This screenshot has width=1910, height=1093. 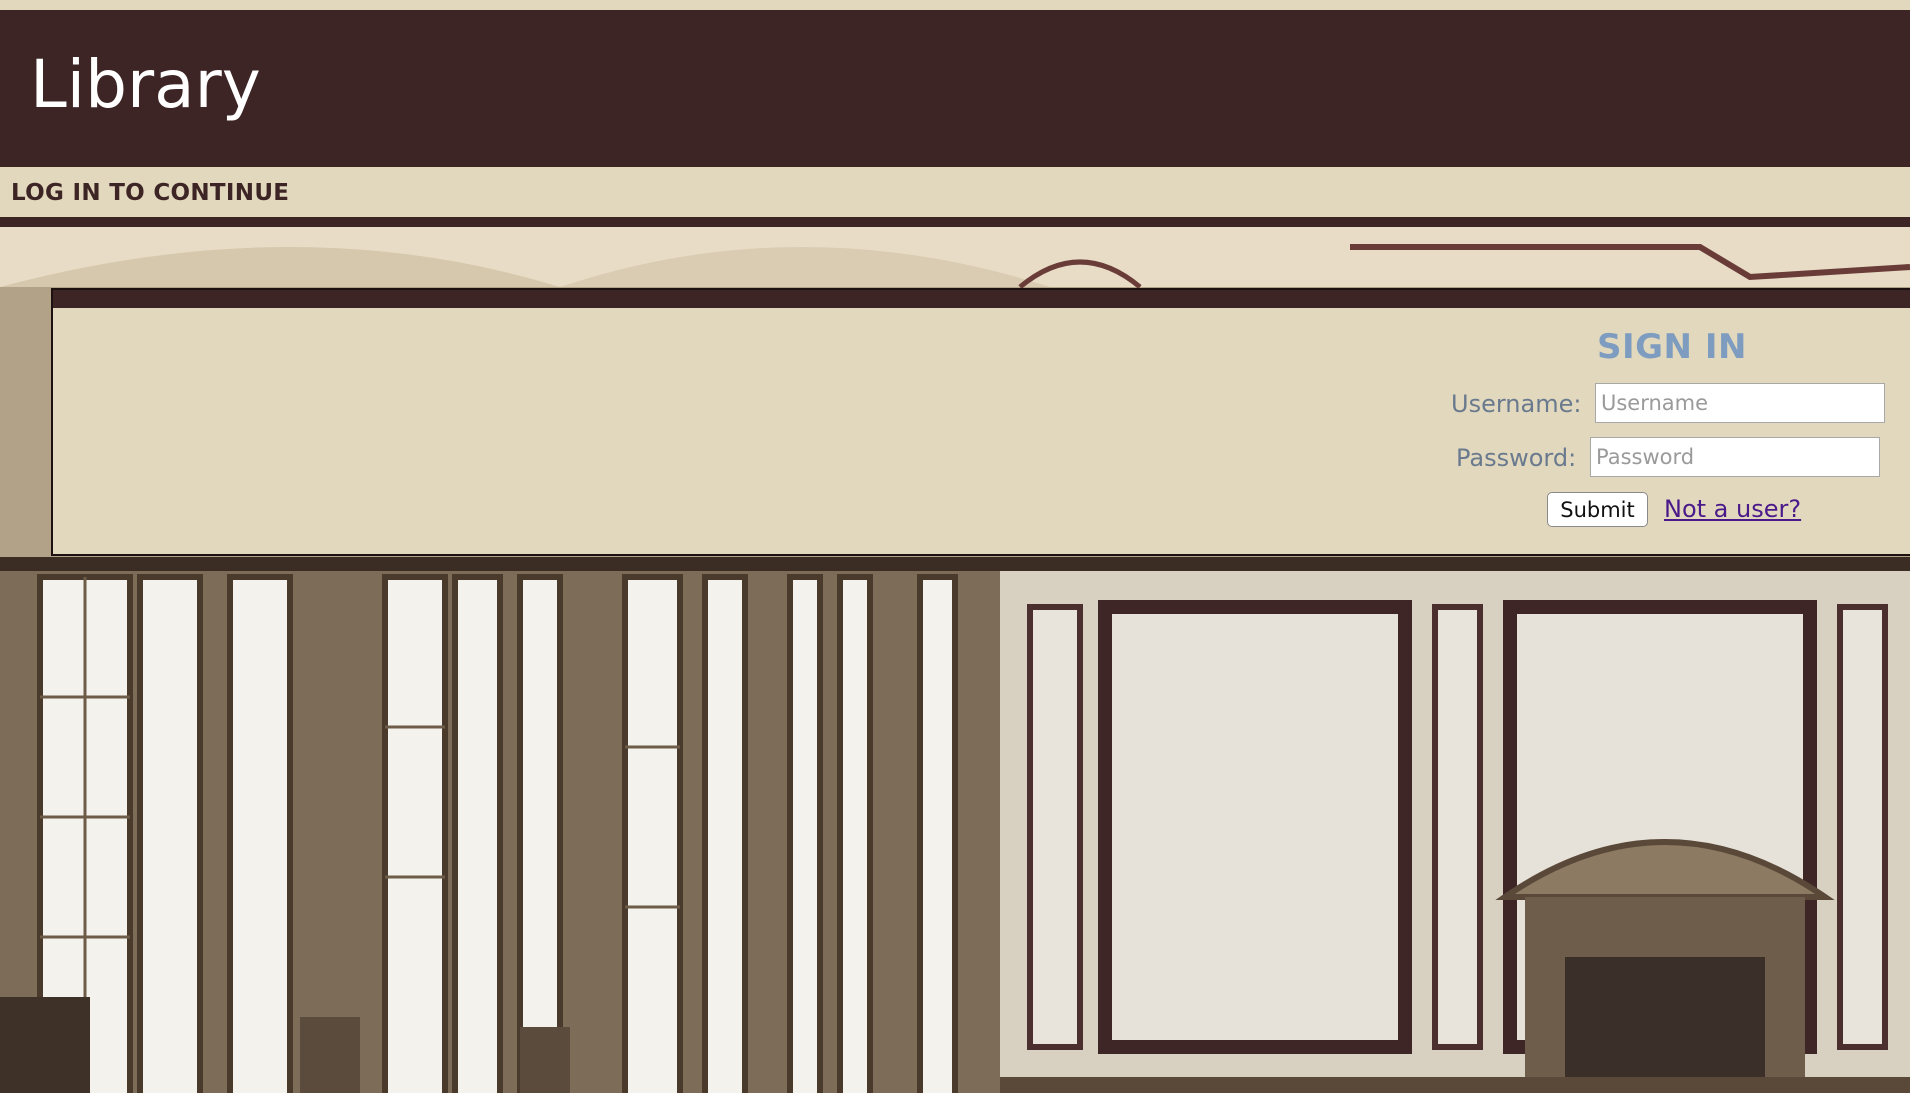 I want to click on password-label: Password:, so click(x=1516, y=458).